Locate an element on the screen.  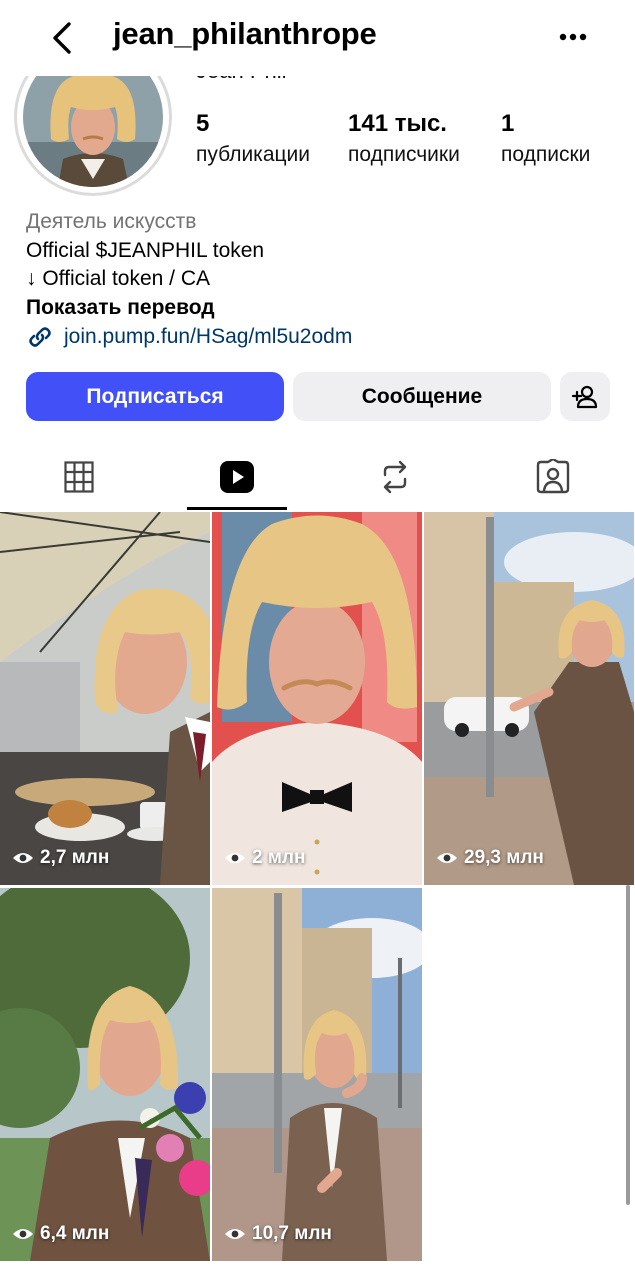
reel-views: 2 млн is located at coordinates (264, 858).